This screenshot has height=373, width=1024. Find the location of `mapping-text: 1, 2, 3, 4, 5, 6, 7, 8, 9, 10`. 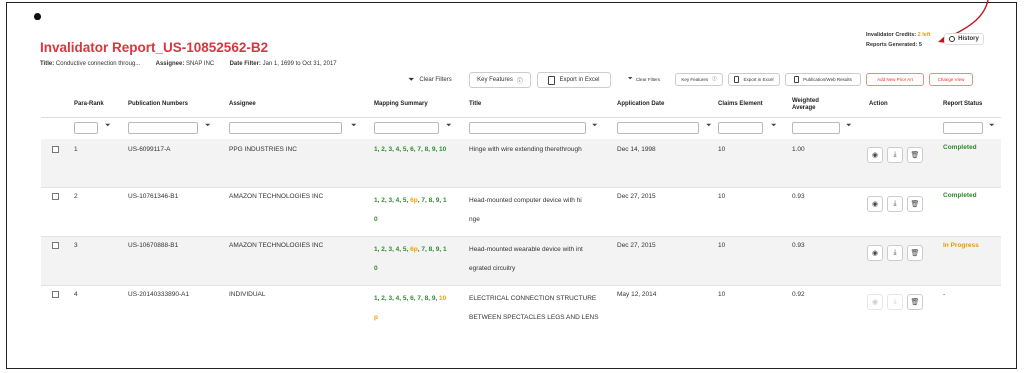

mapping-text: 1, 2, 3, 4, 5, 6, 7, 8, 9, 10 is located at coordinates (410, 149).